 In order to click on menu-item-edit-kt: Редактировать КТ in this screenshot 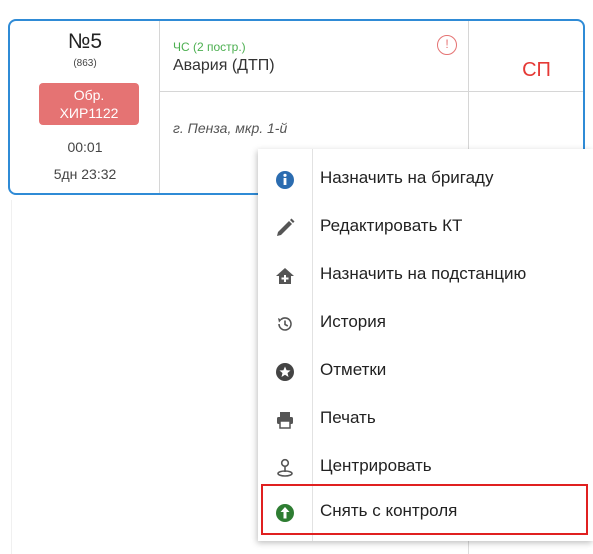, I will do `click(425, 227)`.